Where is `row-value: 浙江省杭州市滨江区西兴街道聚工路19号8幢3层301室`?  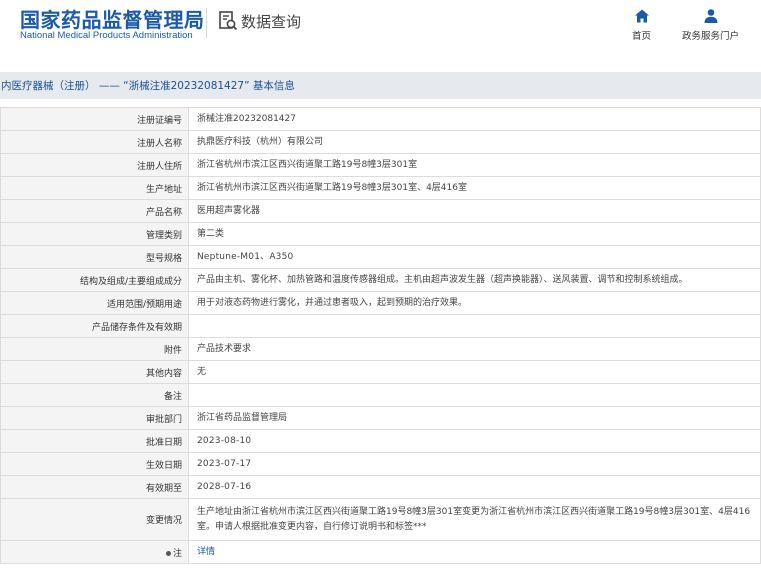 row-value: 浙江省杭州市滨江区西兴街道聚工路19号8幢3层301室 is located at coordinates (474, 165).